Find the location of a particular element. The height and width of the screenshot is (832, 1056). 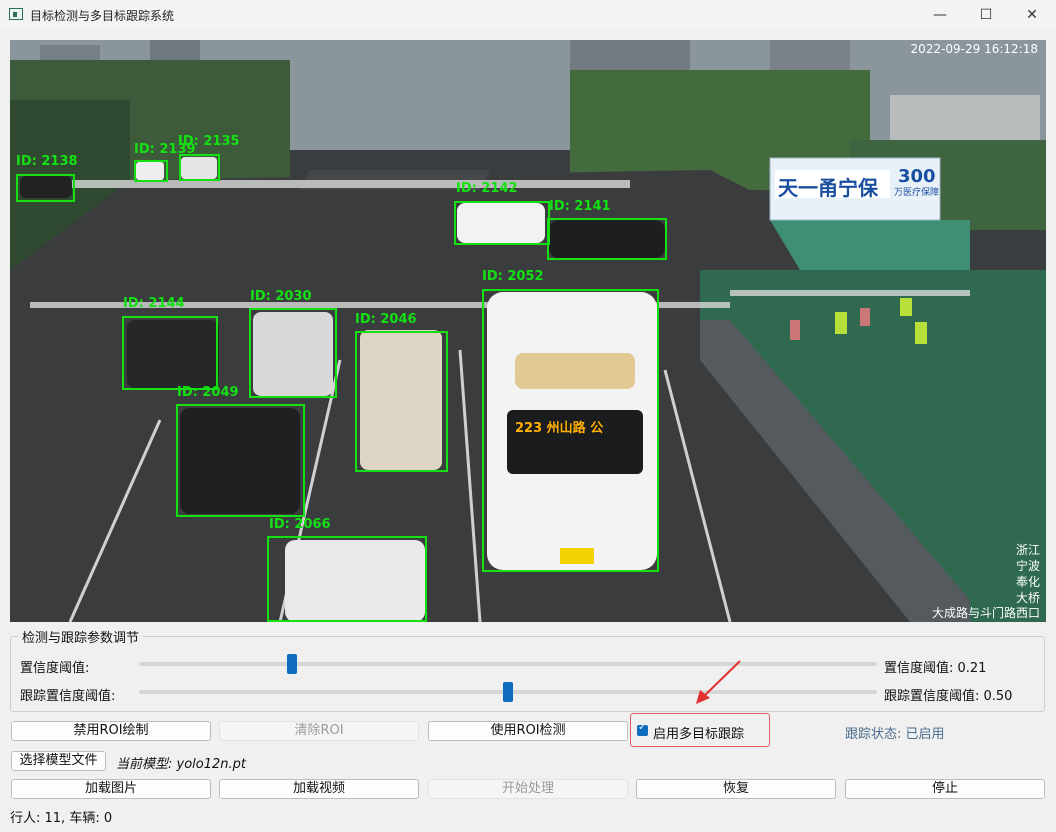

detection-label: ID: 2135 is located at coordinates (209, 141).